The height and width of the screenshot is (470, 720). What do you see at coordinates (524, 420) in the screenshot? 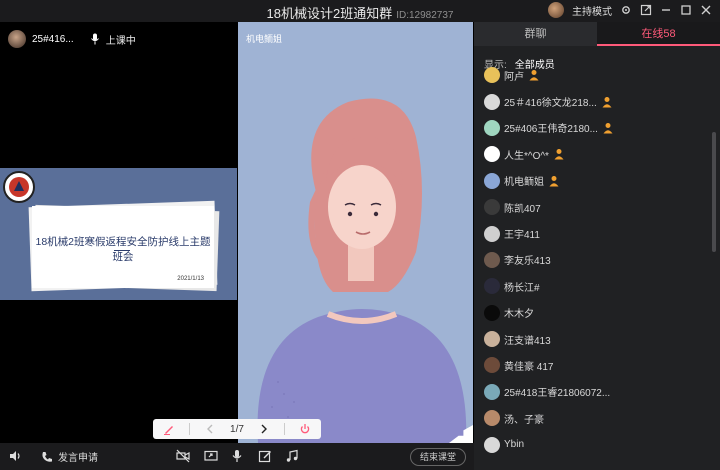
I see `member-name: 汤、子豪` at bounding box center [524, 420].